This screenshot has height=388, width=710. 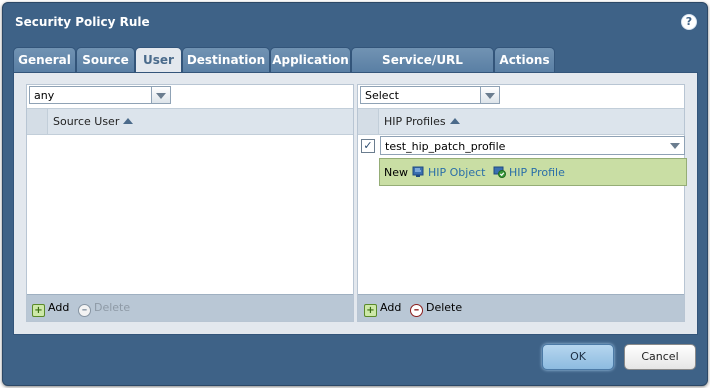 I want to click on hip-profile-combo-input: test_hip_patch_profile, so click(x=532, y=145).